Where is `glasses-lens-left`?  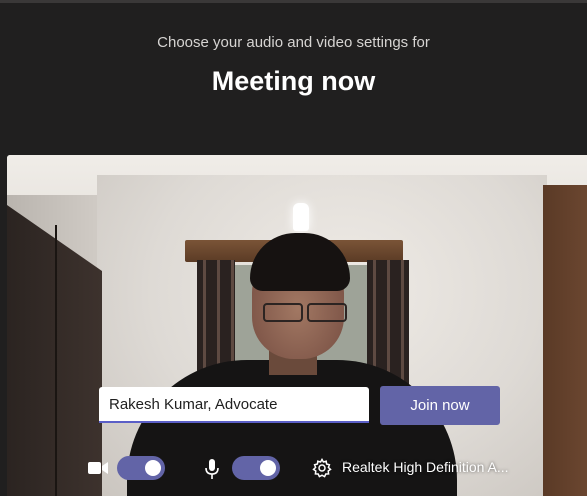
glasses-lens-left is located at coordinates (283, 312).